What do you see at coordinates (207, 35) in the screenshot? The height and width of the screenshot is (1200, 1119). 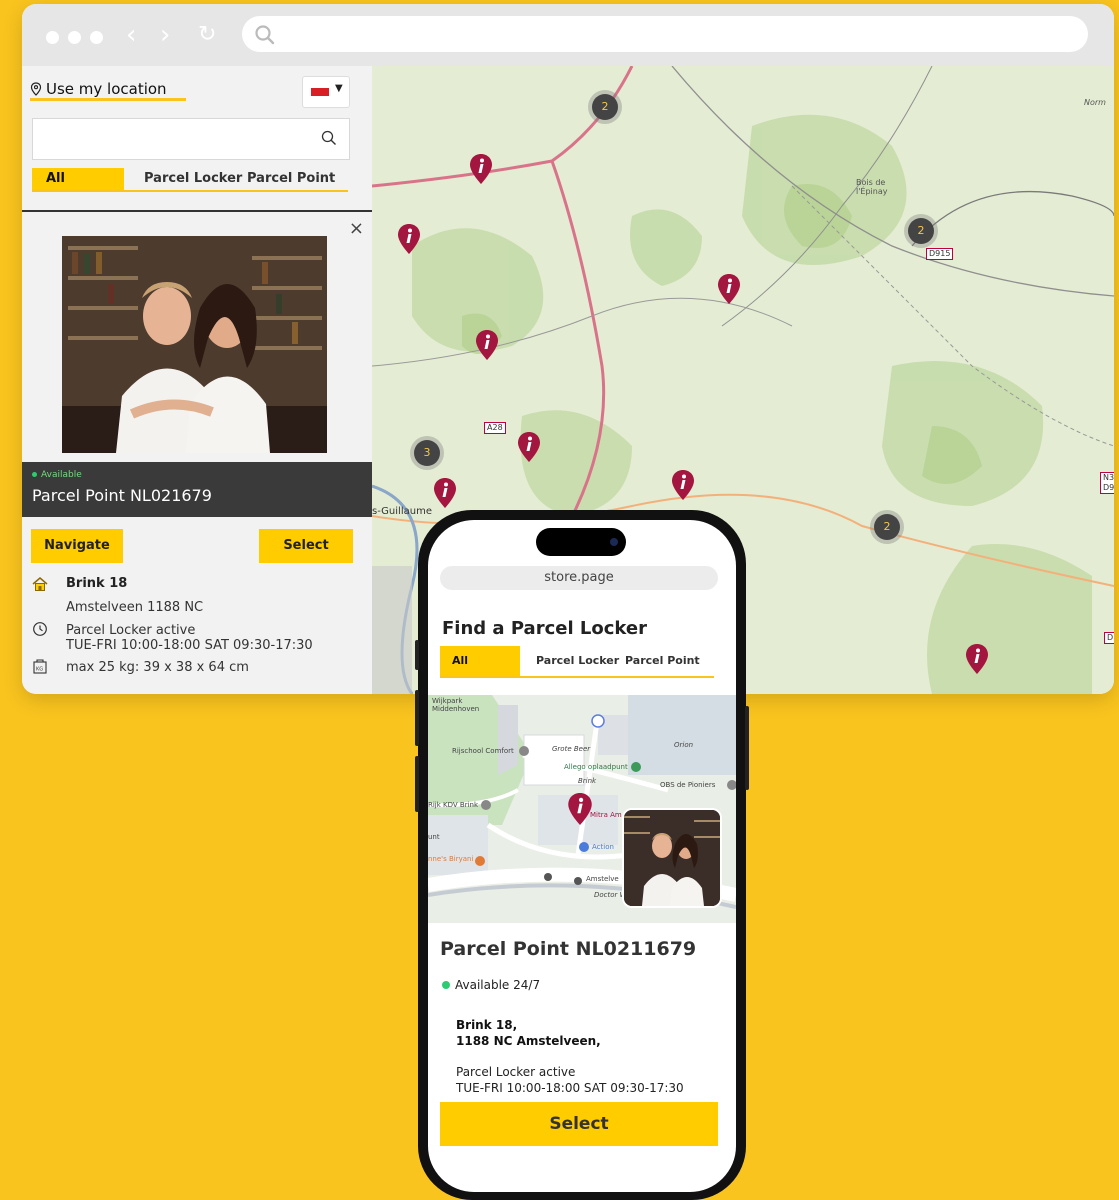 I see `reload-icon: ↻` at bounding box center [207, 35].